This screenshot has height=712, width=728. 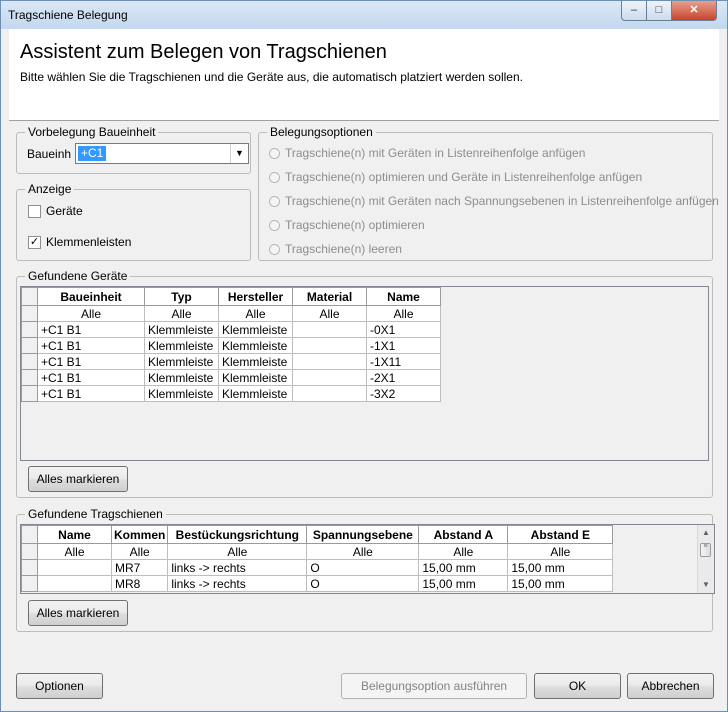 I want to click on optionen-button: Optionen, so click(x=59, y=686).